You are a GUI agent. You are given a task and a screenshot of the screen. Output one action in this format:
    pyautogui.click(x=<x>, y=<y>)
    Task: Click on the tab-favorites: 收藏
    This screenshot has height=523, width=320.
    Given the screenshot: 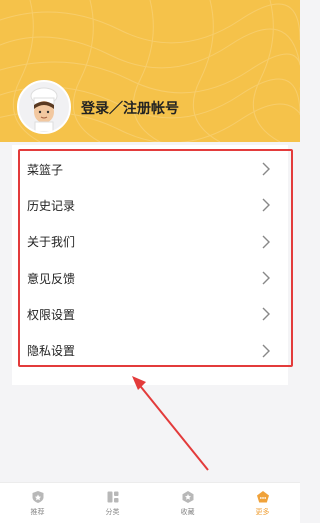 What is the action you would take?
    pyautogui.click(x=187, y=503)
    